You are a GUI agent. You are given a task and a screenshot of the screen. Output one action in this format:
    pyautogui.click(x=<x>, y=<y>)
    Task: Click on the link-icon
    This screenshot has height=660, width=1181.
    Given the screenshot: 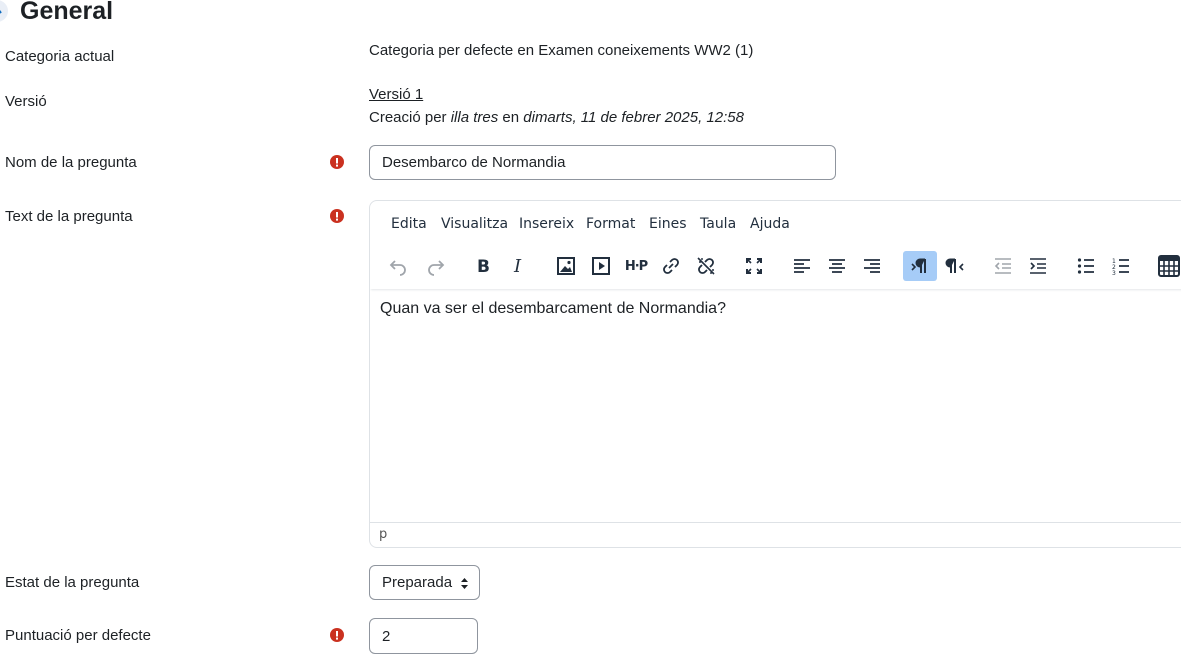 What is the action you would take?
    pyautogui.click(x=671, y=266)
    